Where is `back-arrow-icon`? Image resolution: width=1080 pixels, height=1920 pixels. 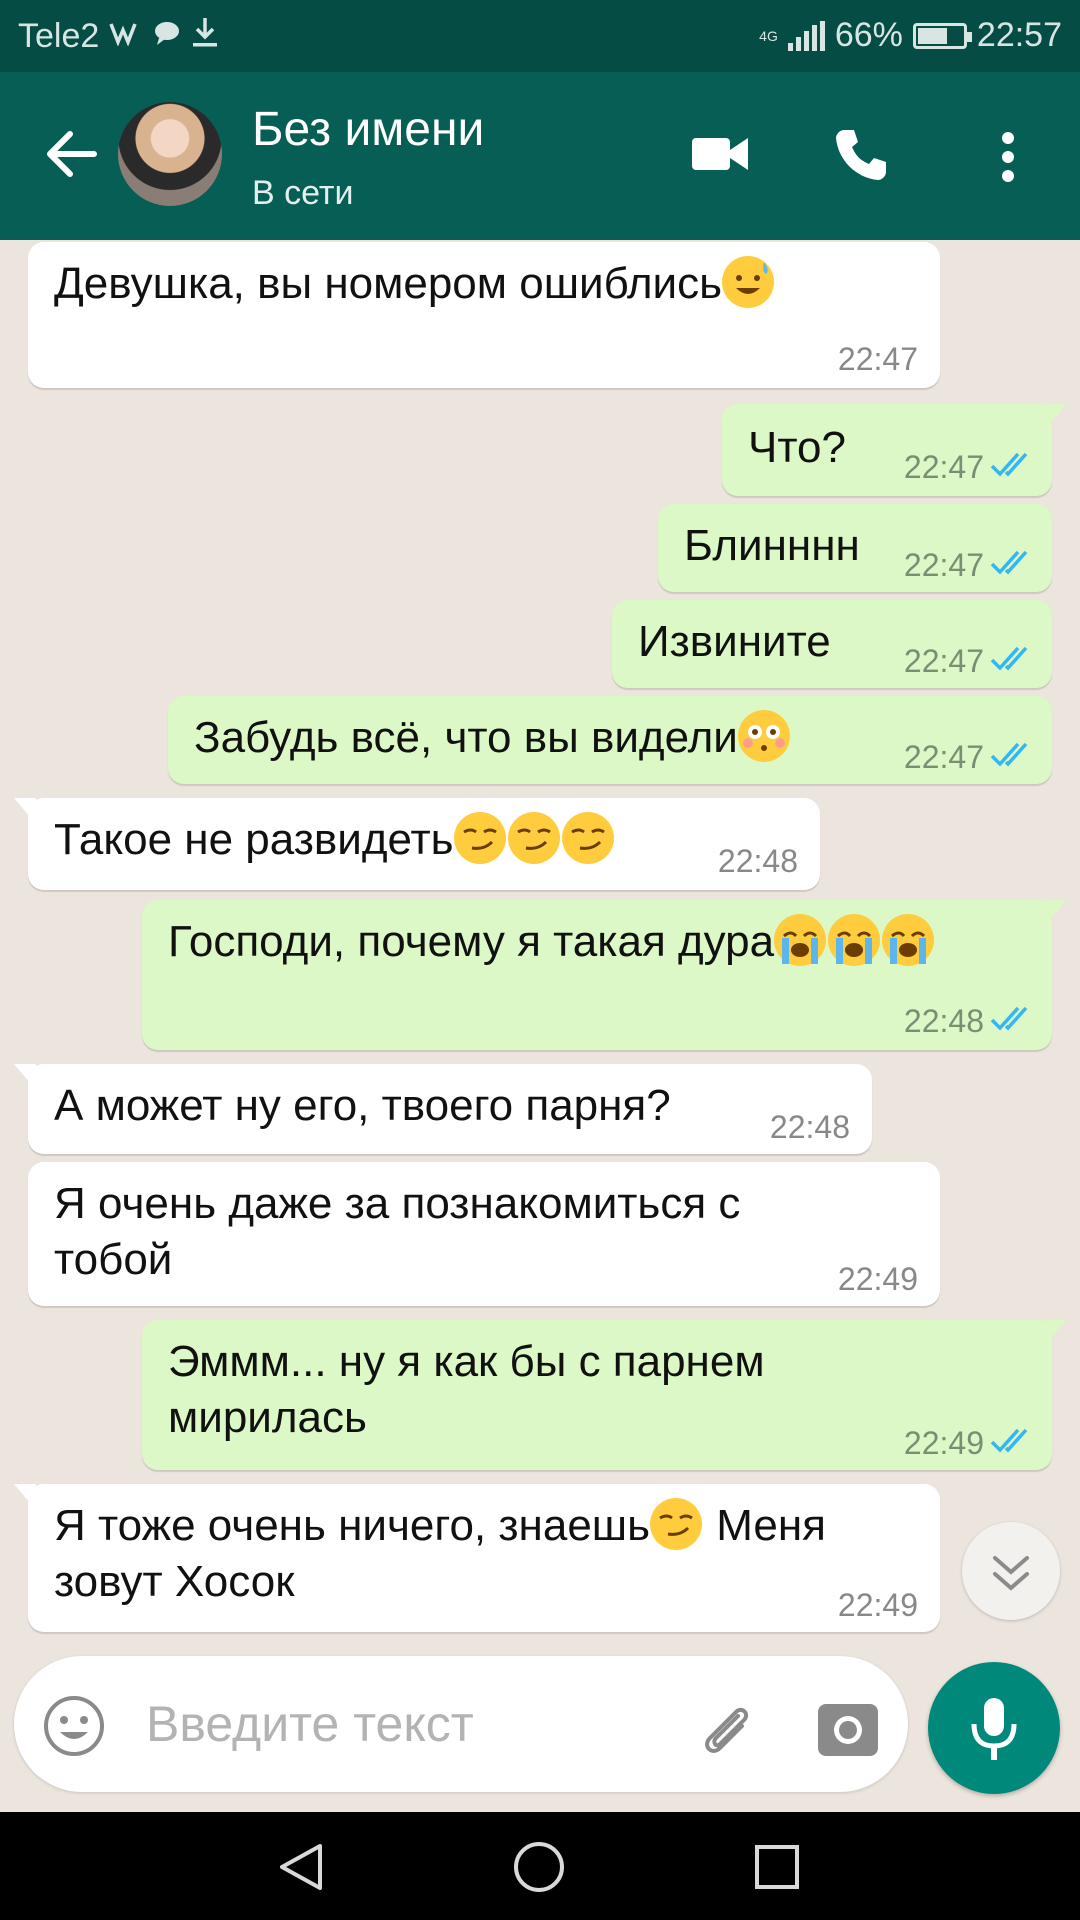
back-arrow-icon is located at coordinates (72, 154).